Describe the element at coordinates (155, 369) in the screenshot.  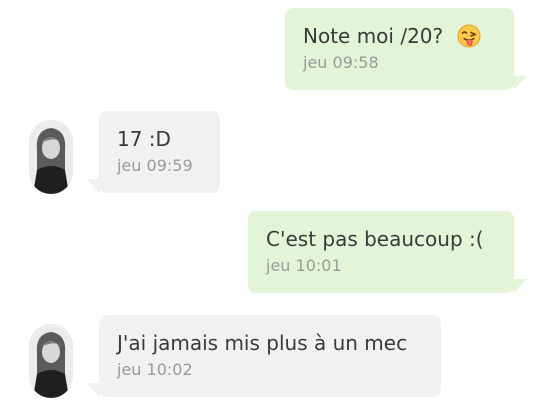
I see `message-timestamp: jeu 10:02` at that location.